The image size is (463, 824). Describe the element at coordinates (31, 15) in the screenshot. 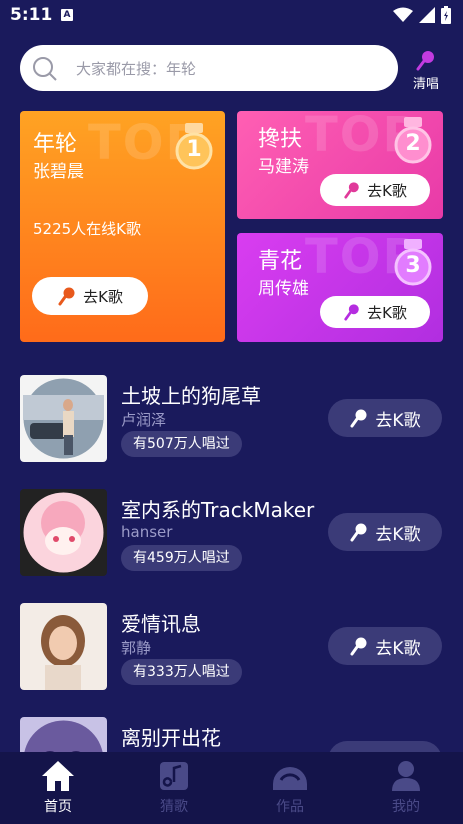

I see `status-time: 5:11` at that location.